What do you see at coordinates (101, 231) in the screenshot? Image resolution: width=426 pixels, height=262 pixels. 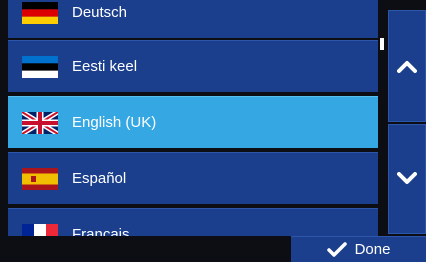 I see `language-label: Français` at bounding box center [101, 231].